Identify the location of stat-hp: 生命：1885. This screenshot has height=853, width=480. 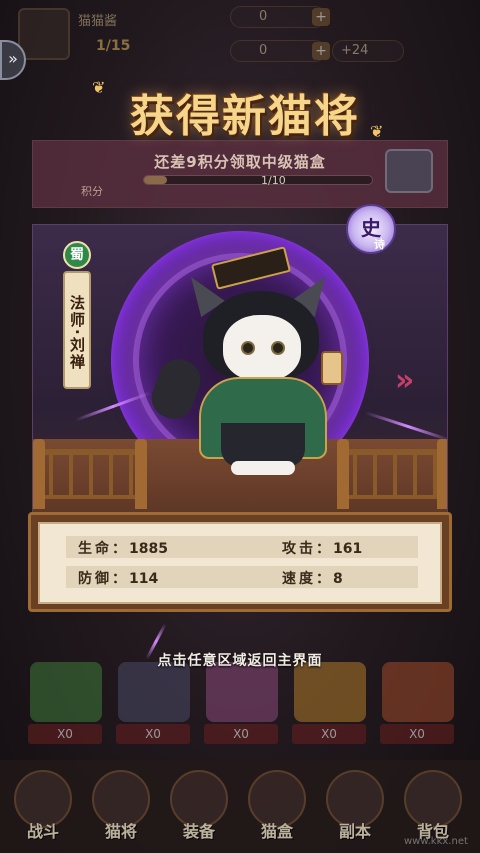
(123, 548).